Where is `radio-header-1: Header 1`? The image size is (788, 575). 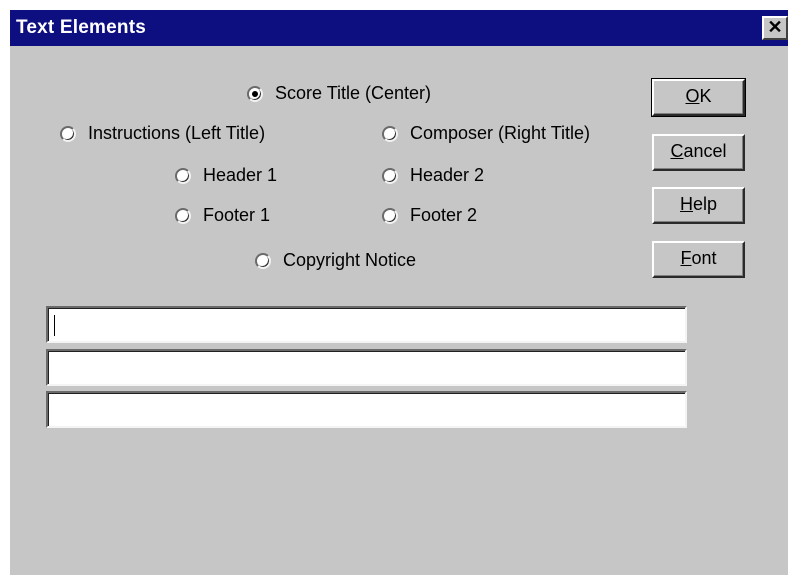
radio-header-1: Header 1 is located at coordinates (226, 175).